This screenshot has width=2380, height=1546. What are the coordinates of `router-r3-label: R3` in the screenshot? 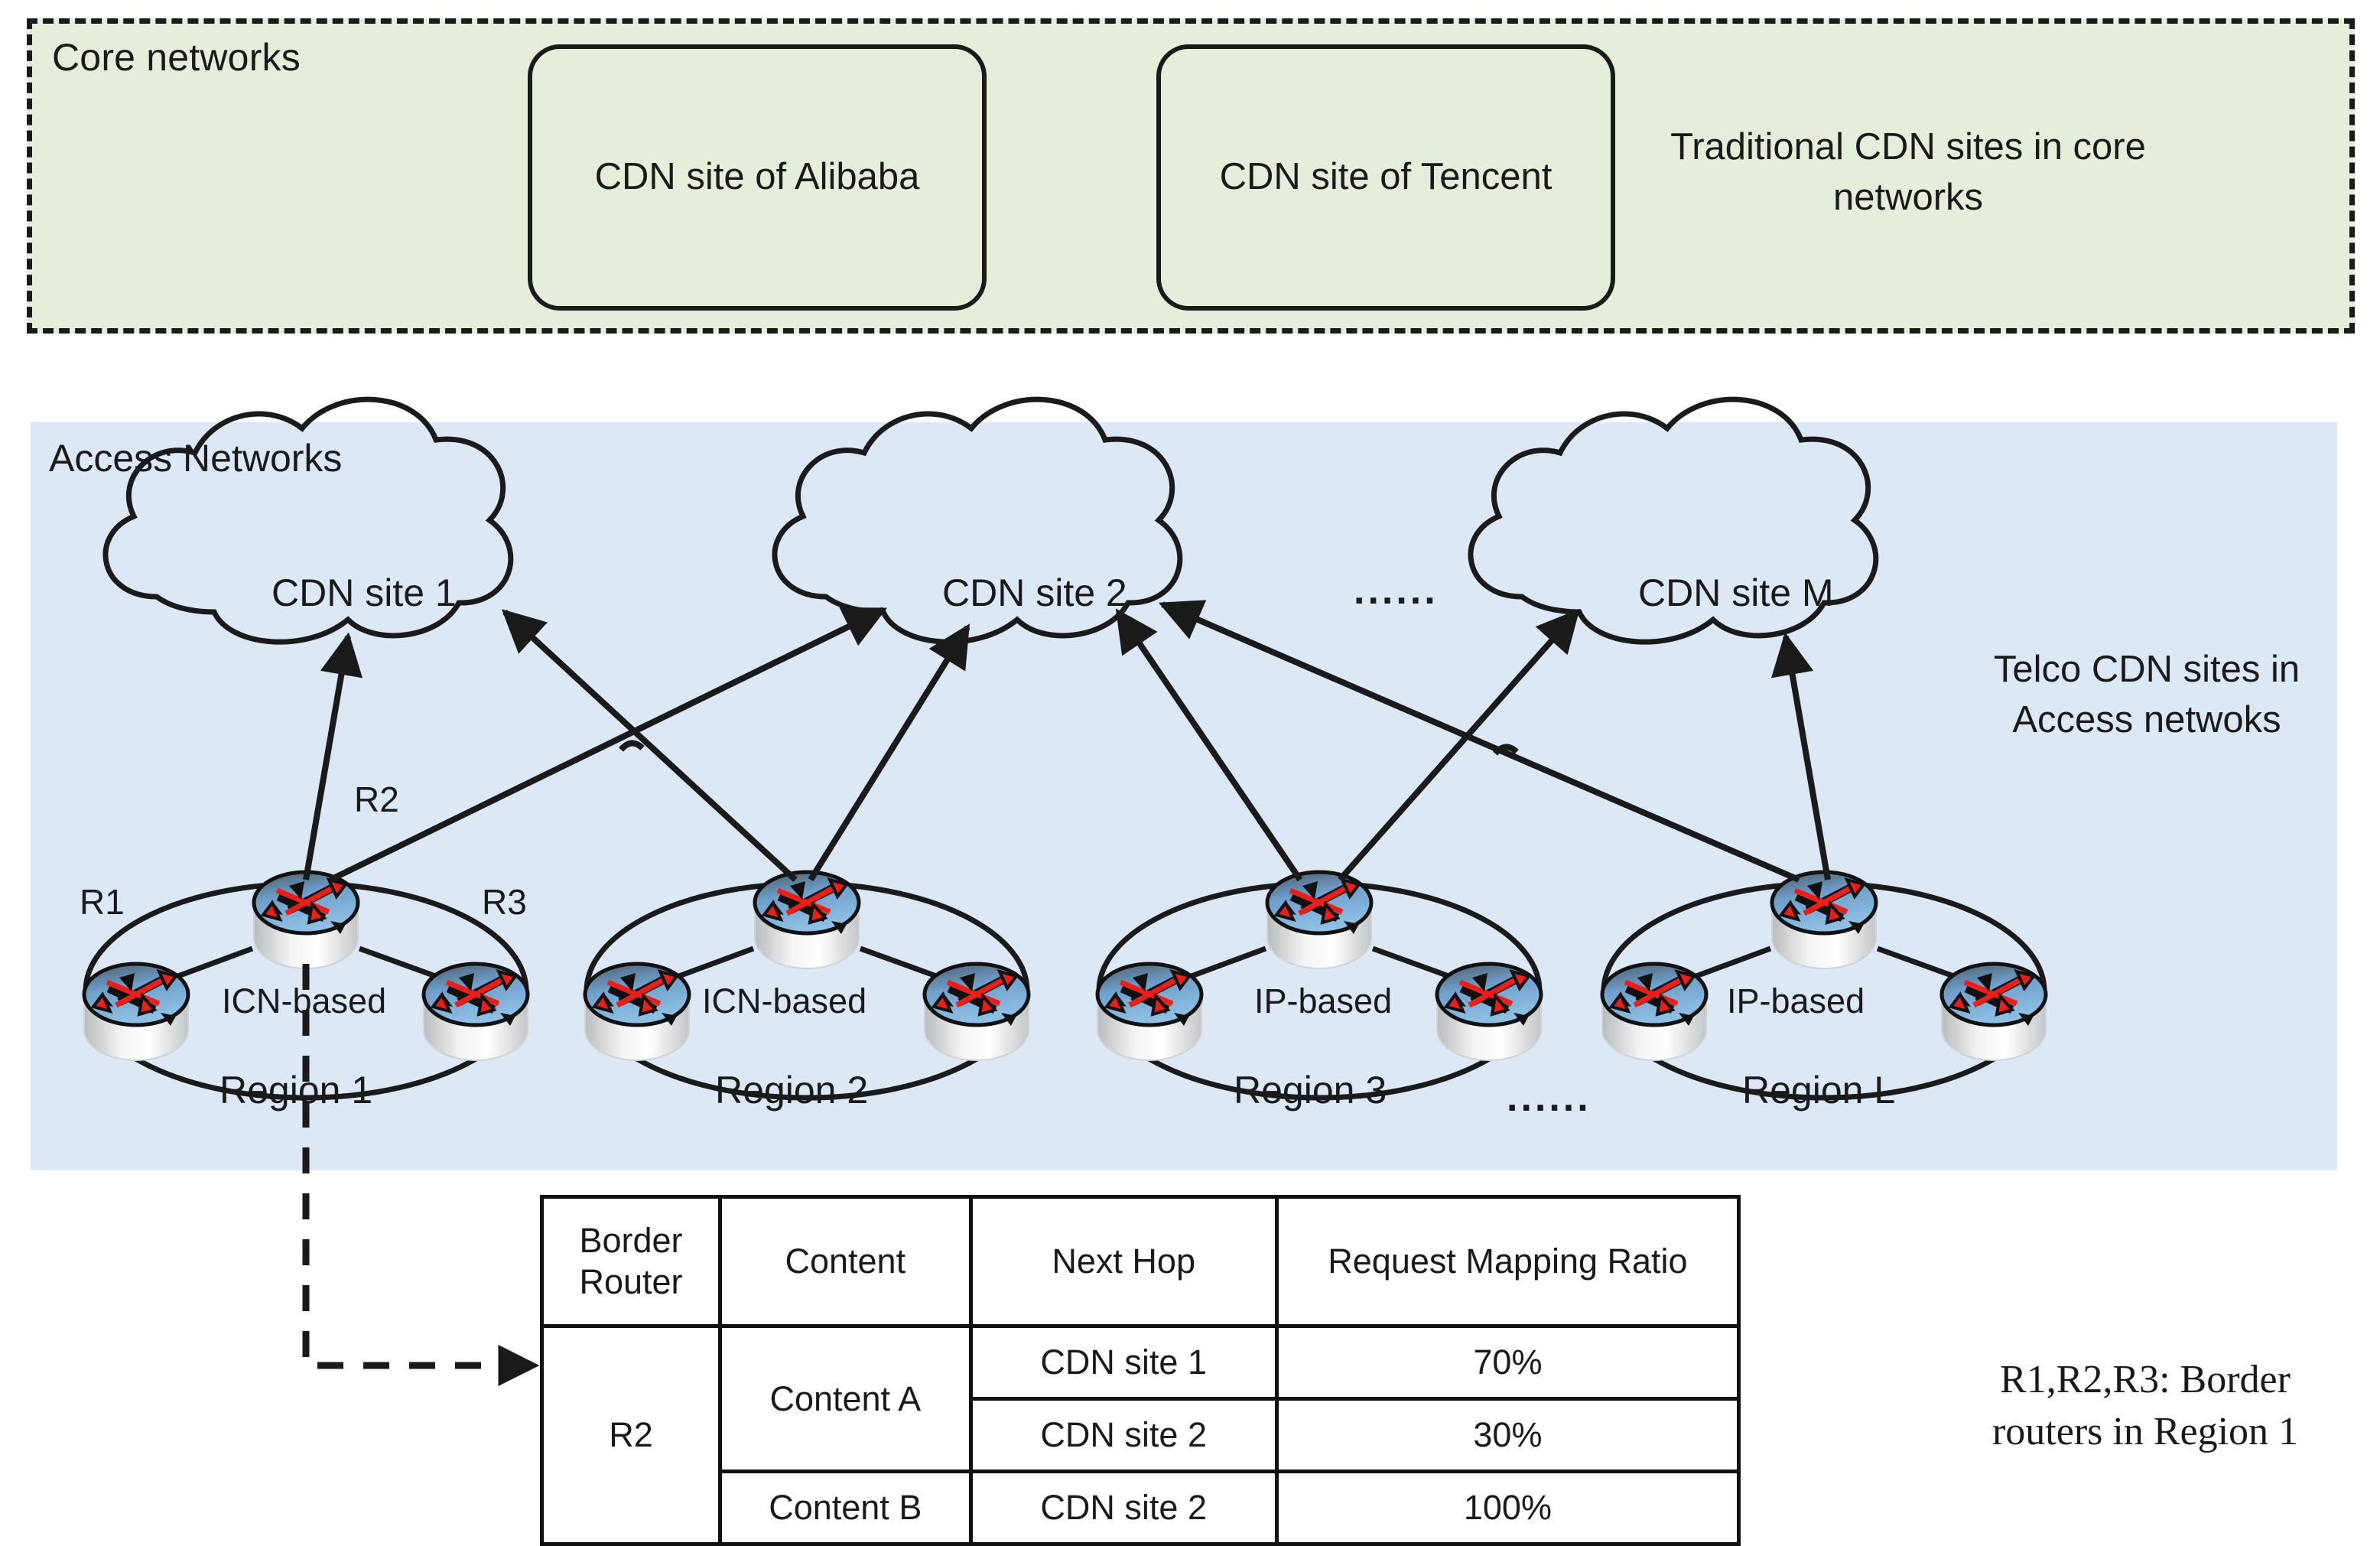 It's located at (504, 902).